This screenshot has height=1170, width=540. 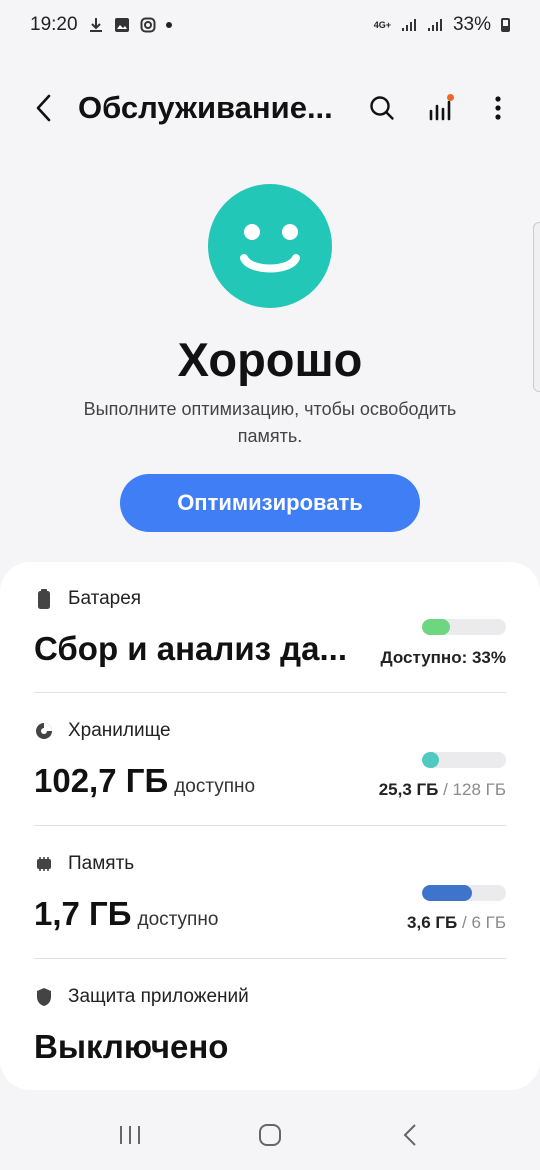 What do you see at coordinates (408, 25) in the screenshot?
I see `signal-icon` at bounding box center [408, 25].